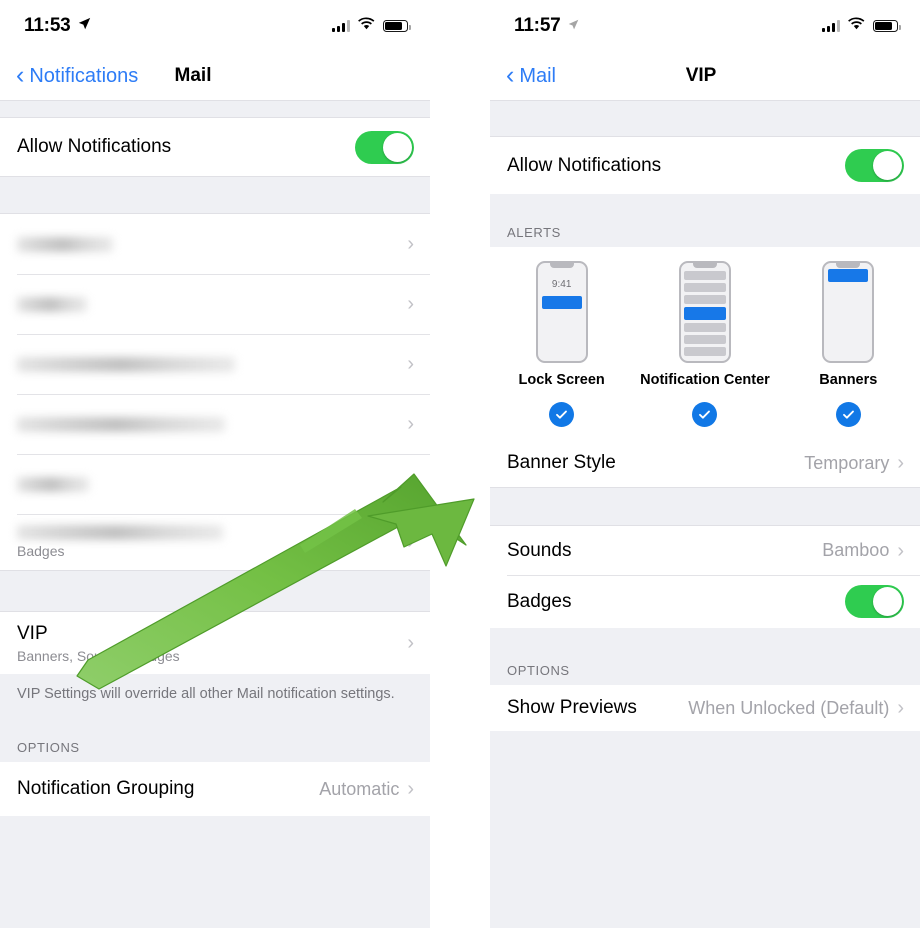 The width and height of the screenshot is (920, 928). I want to click on back-button-notifications: ‹ Notifications, so click(77, 74).